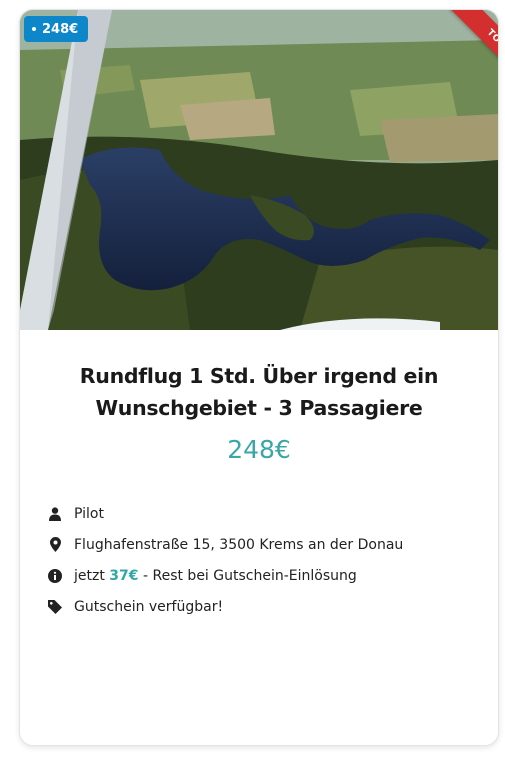 The image size is (505, 757). I want to click on detail-deposit: jetzt 37€ - Rest bei Gutschein-Einlösung, so click(268, 575).